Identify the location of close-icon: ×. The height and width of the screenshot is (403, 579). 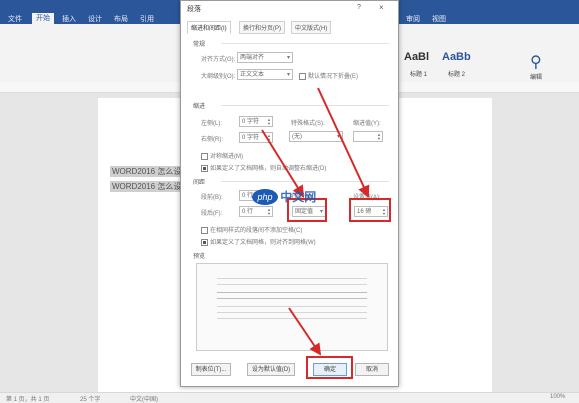
(381, 7).